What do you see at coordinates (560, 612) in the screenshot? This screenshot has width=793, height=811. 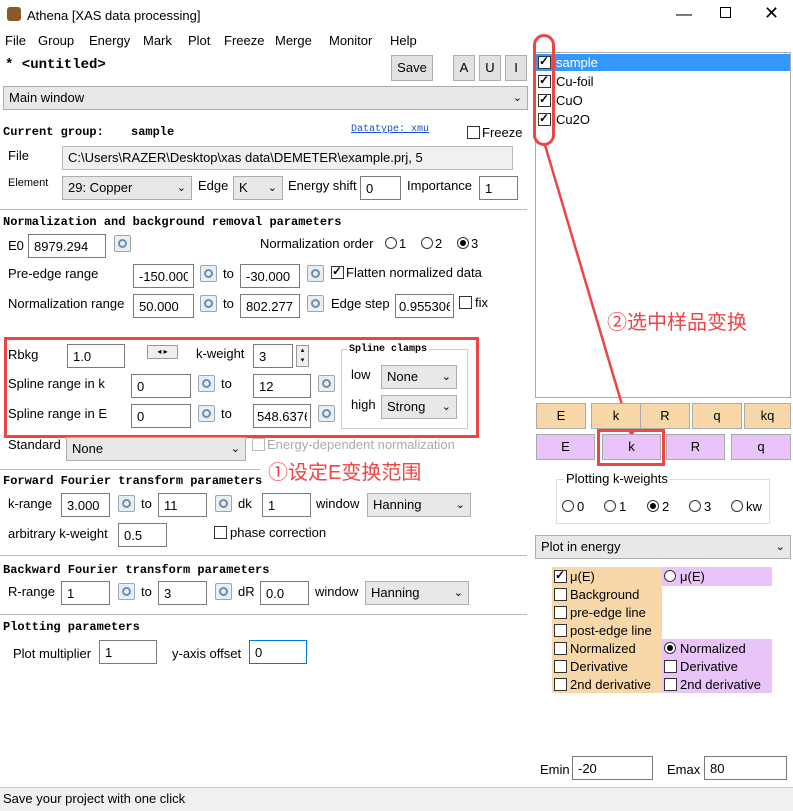 I see `pre-edge-line-checkbox` at bounding box center [560, 612].